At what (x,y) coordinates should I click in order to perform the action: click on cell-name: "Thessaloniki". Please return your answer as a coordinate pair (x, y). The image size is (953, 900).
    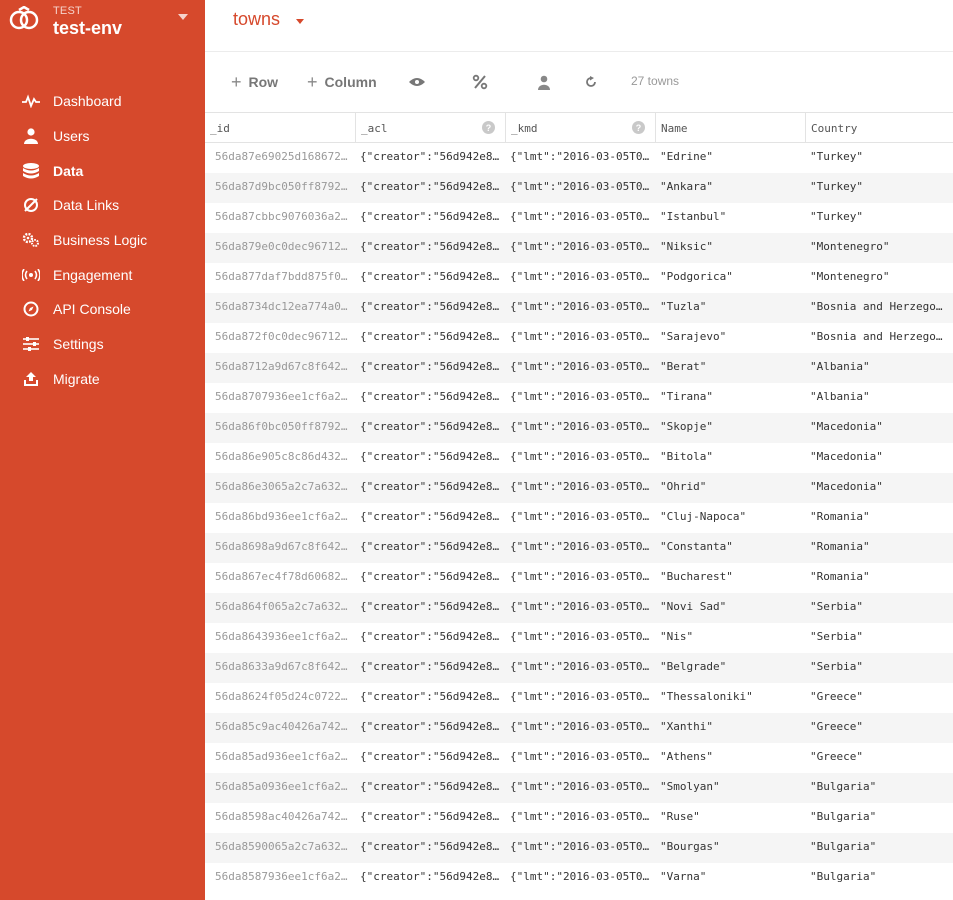
    Looking at the image, I should click on (730, 698).